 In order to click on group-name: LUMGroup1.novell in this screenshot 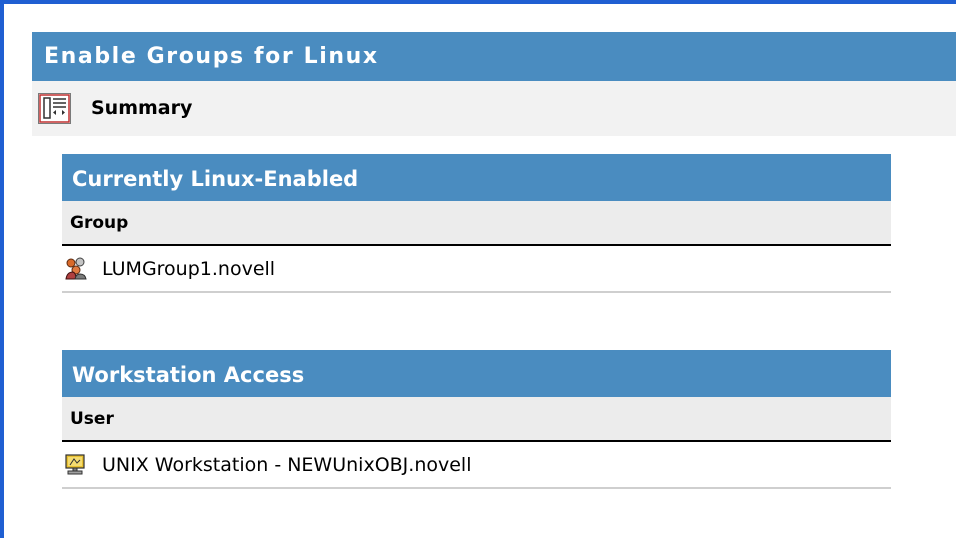, I will do `click(189, 269)`.